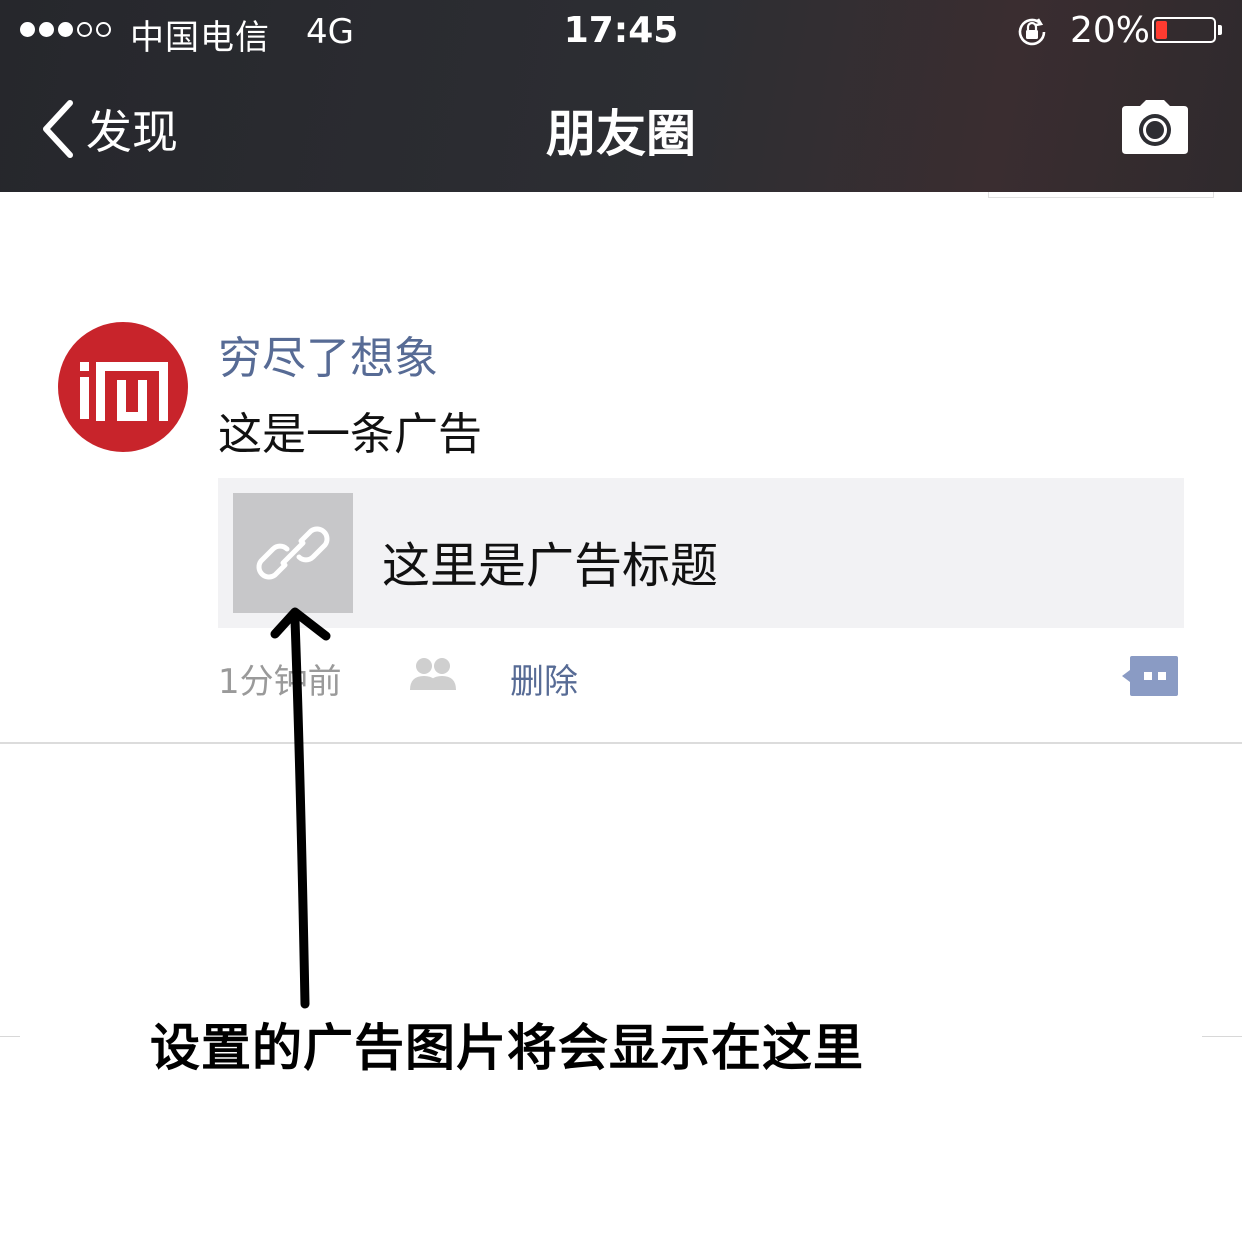 The width and height of the screenshot is (1242, 1242). I want to click on status-time: 17:45, so click(621, 30).